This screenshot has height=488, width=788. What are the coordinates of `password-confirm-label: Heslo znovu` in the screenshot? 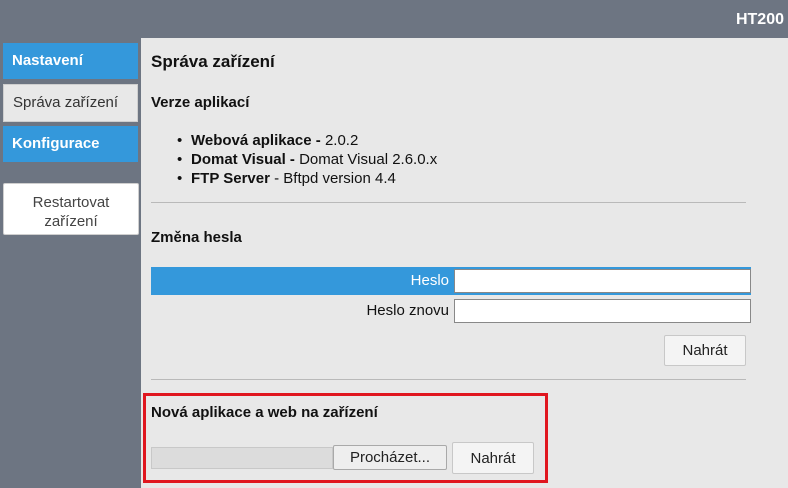 It's located at (407, 310).